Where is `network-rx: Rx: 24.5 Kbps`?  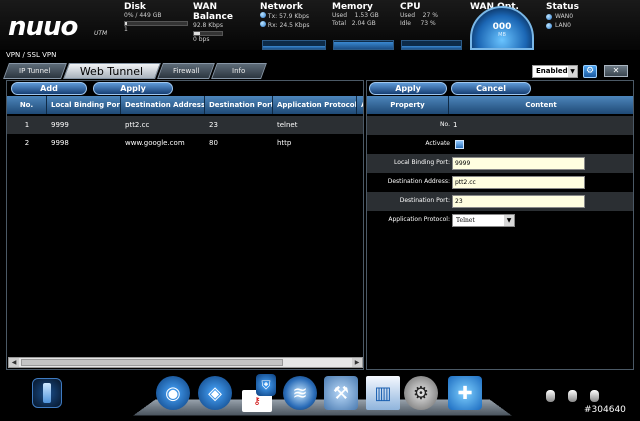 network-rx: Rx: 24.5 Kbps is located at coordinates (294, 25).